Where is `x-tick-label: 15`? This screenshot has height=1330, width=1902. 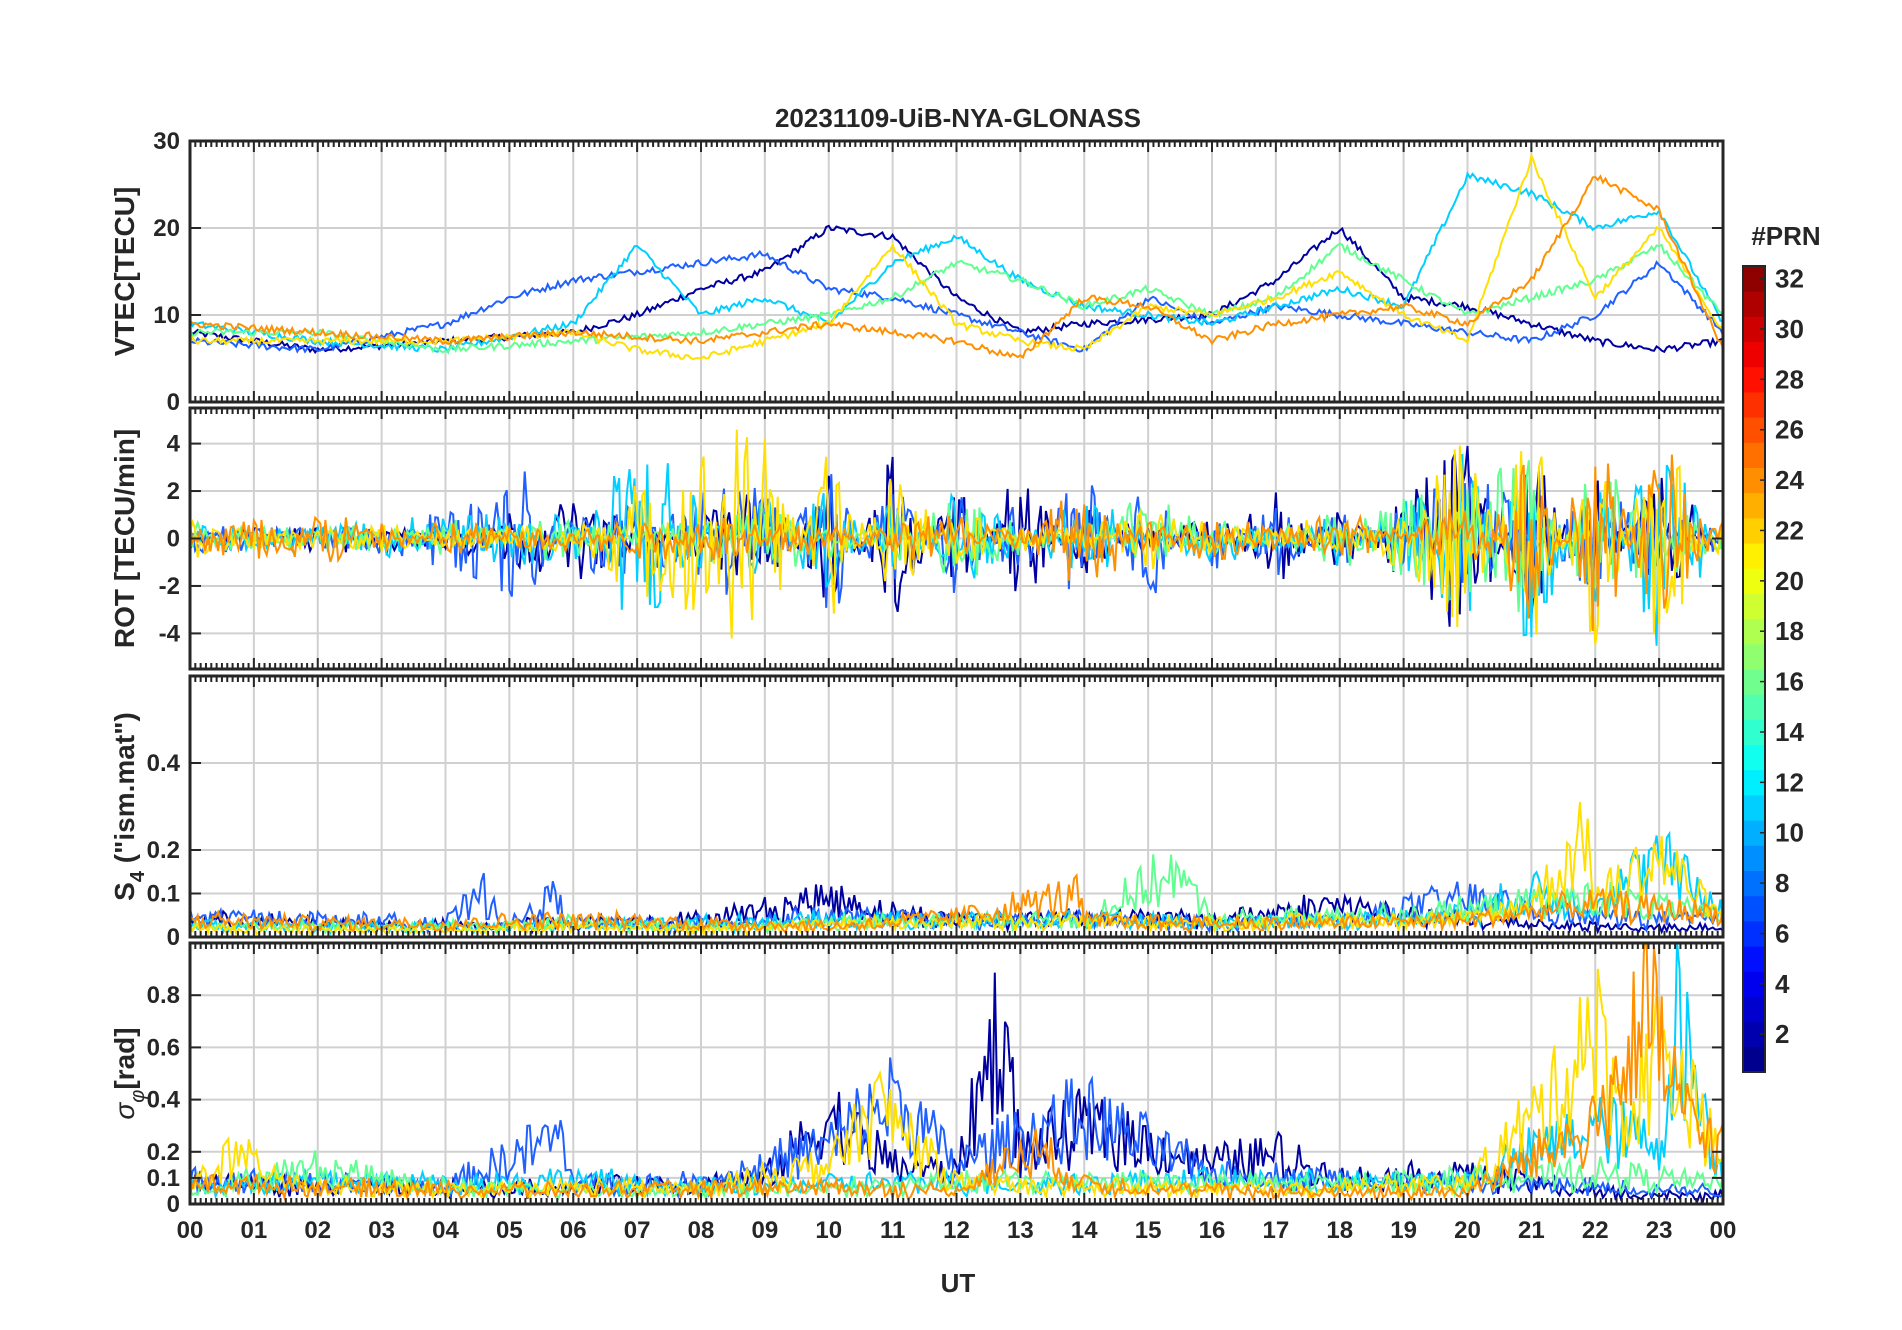 x-tick-label: 15 is located at coordinates (1148, 1230).